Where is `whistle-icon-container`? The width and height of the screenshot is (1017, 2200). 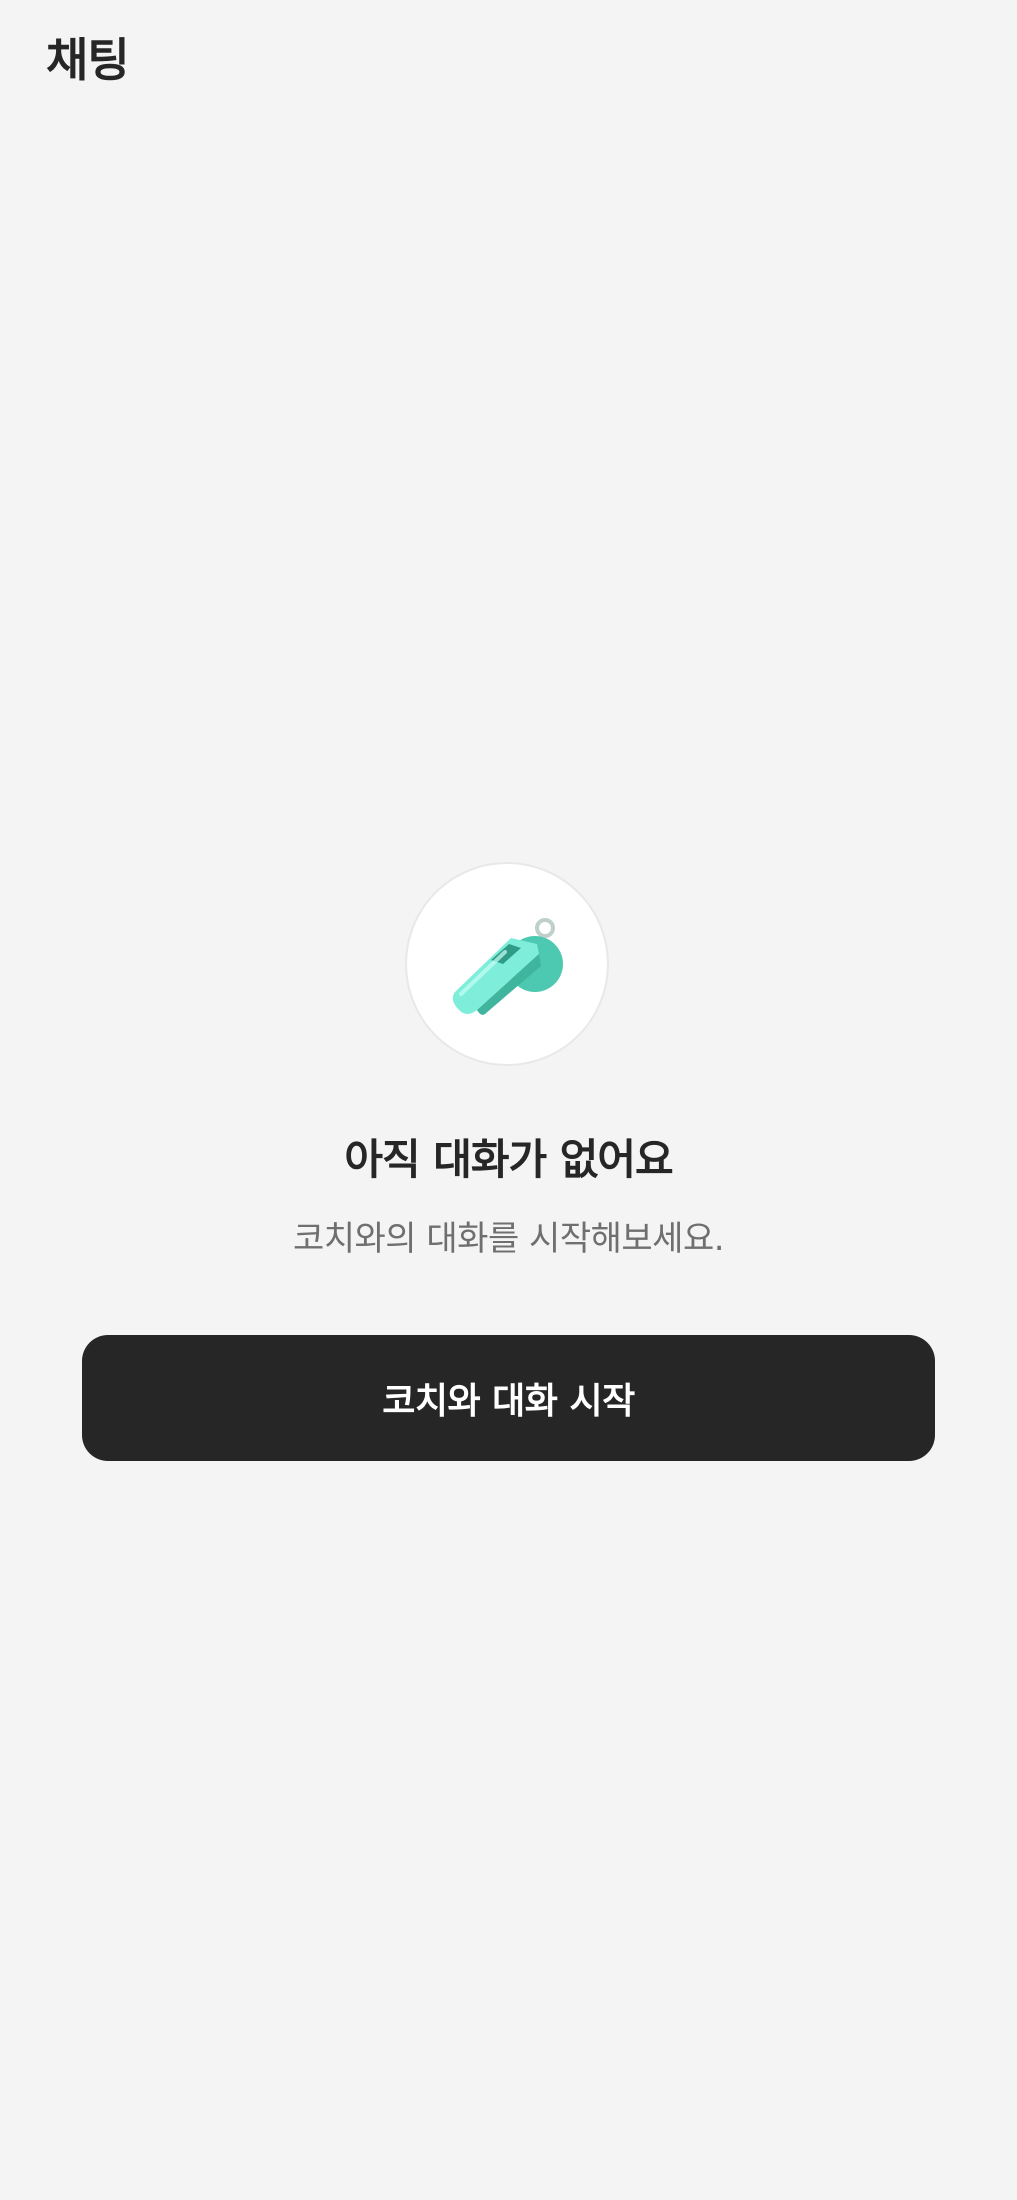 whistle-icon-container is located at coordinates (507, 964).